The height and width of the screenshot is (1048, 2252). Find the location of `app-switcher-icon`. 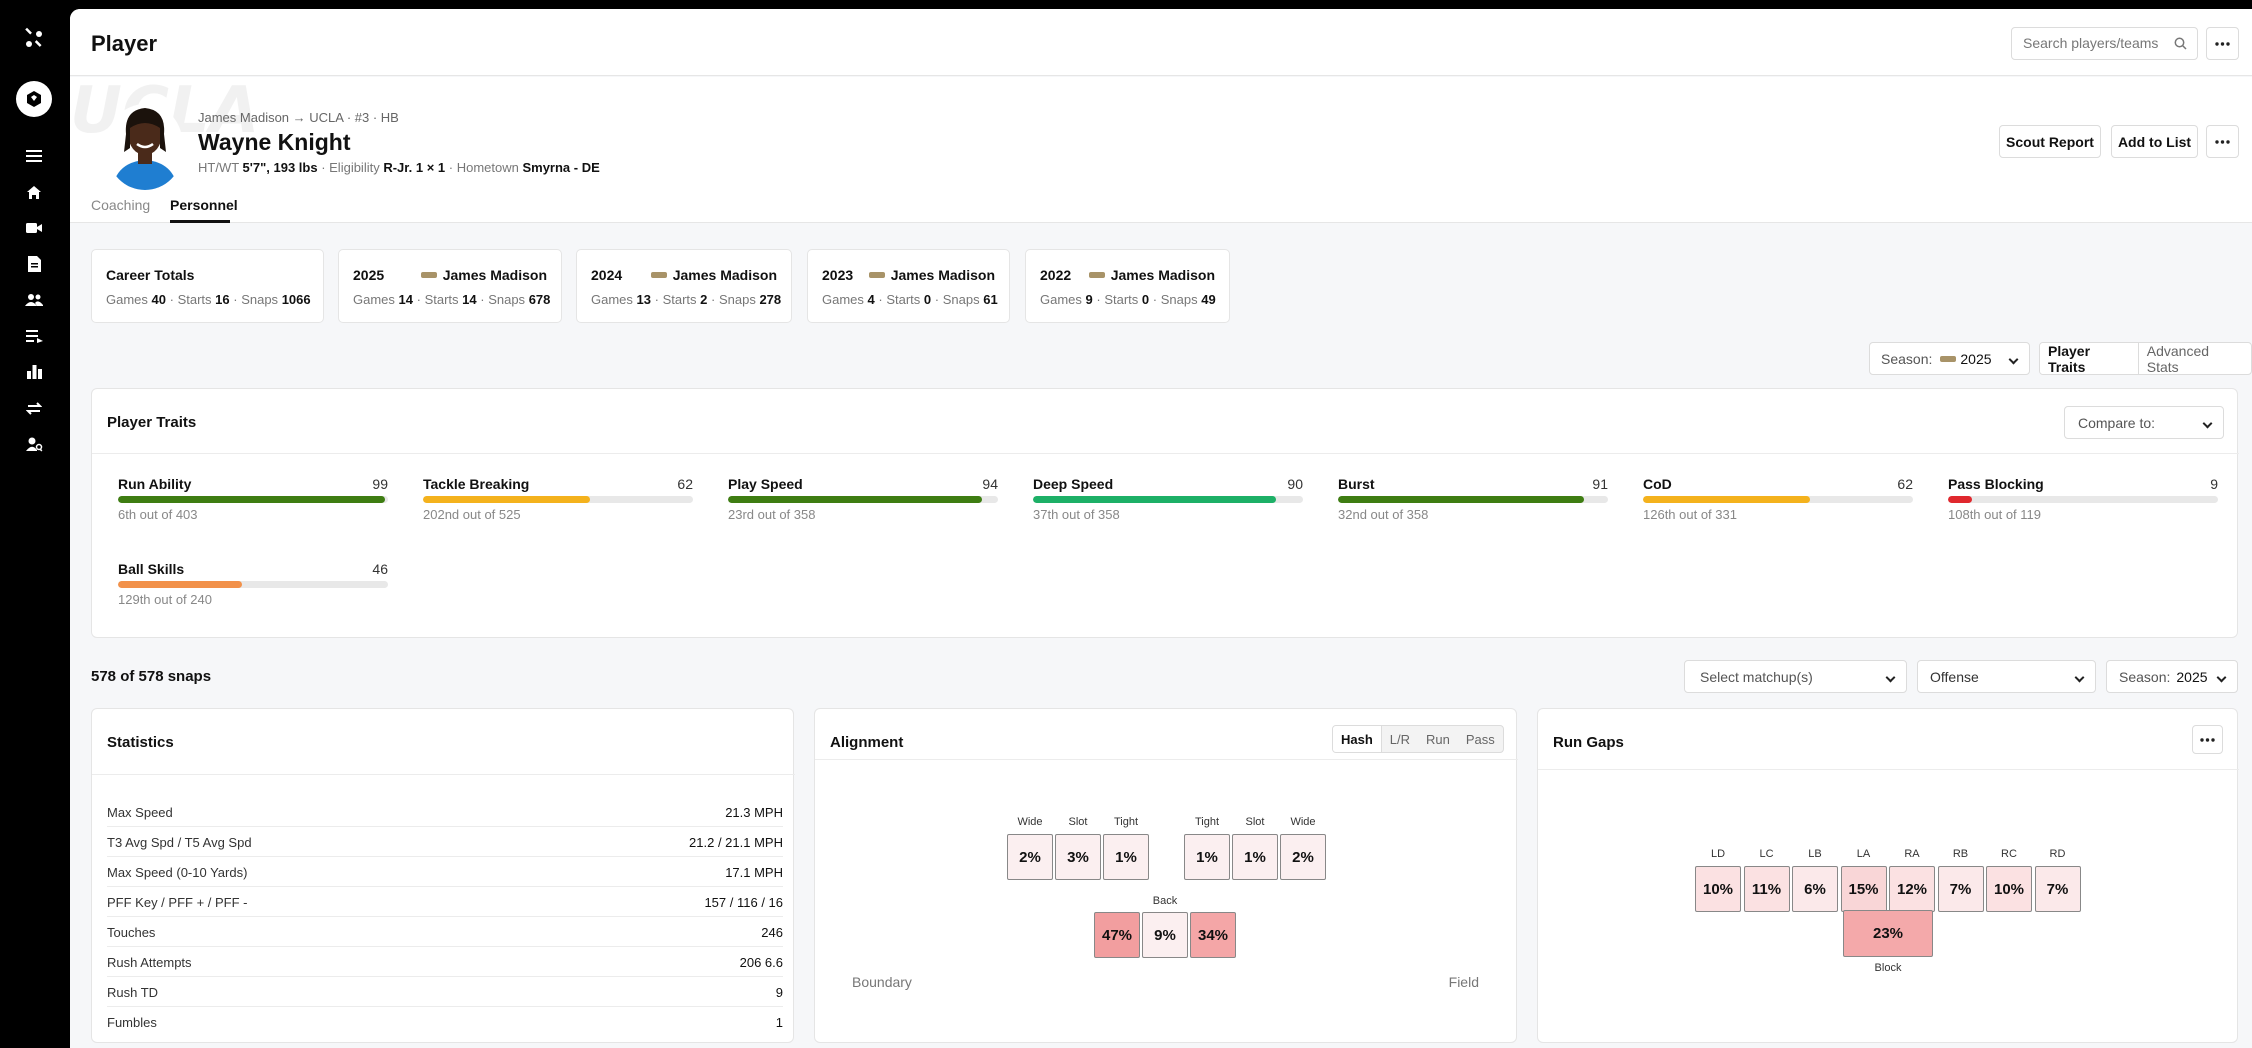

app-switcher-icon is located at coordinates (34, 99).